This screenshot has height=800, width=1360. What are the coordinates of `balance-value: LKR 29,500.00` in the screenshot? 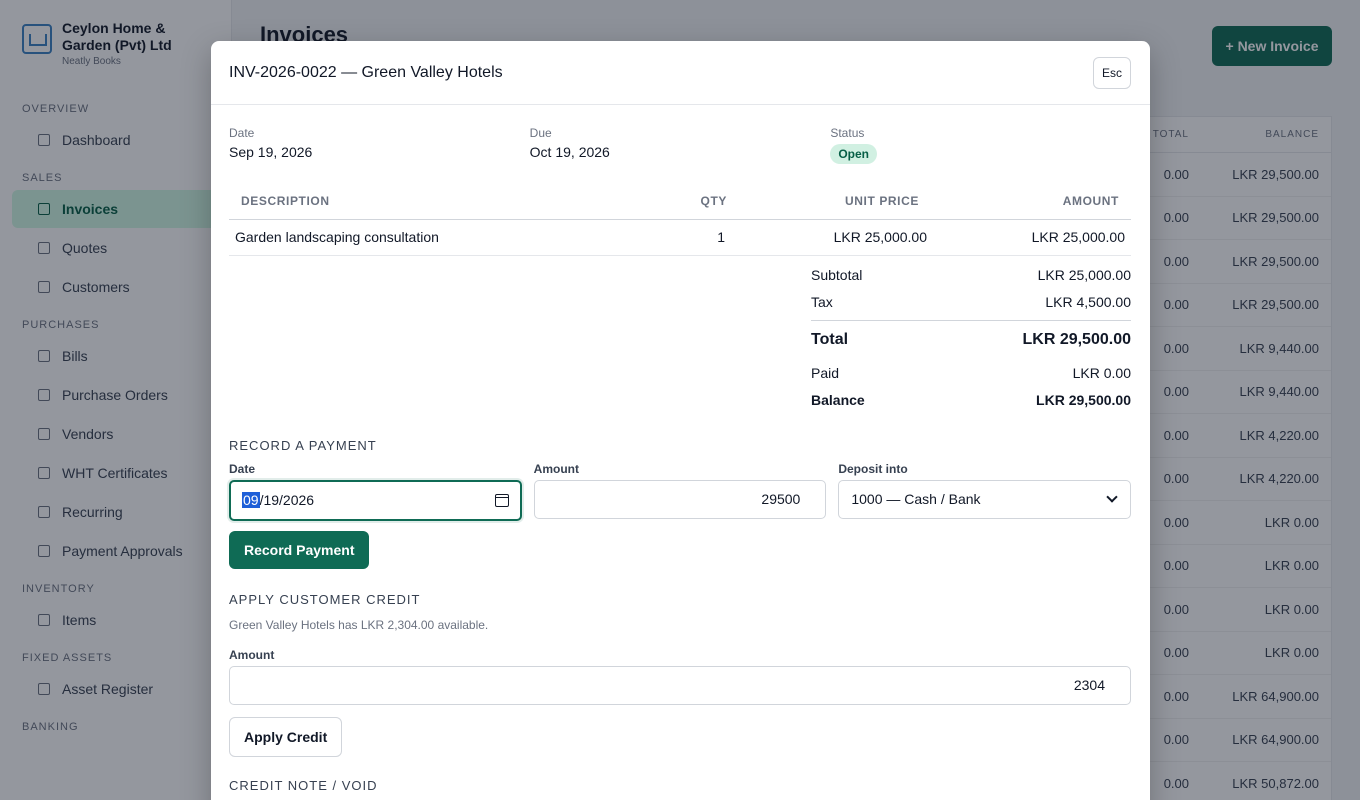 It's located at (1083, 400).